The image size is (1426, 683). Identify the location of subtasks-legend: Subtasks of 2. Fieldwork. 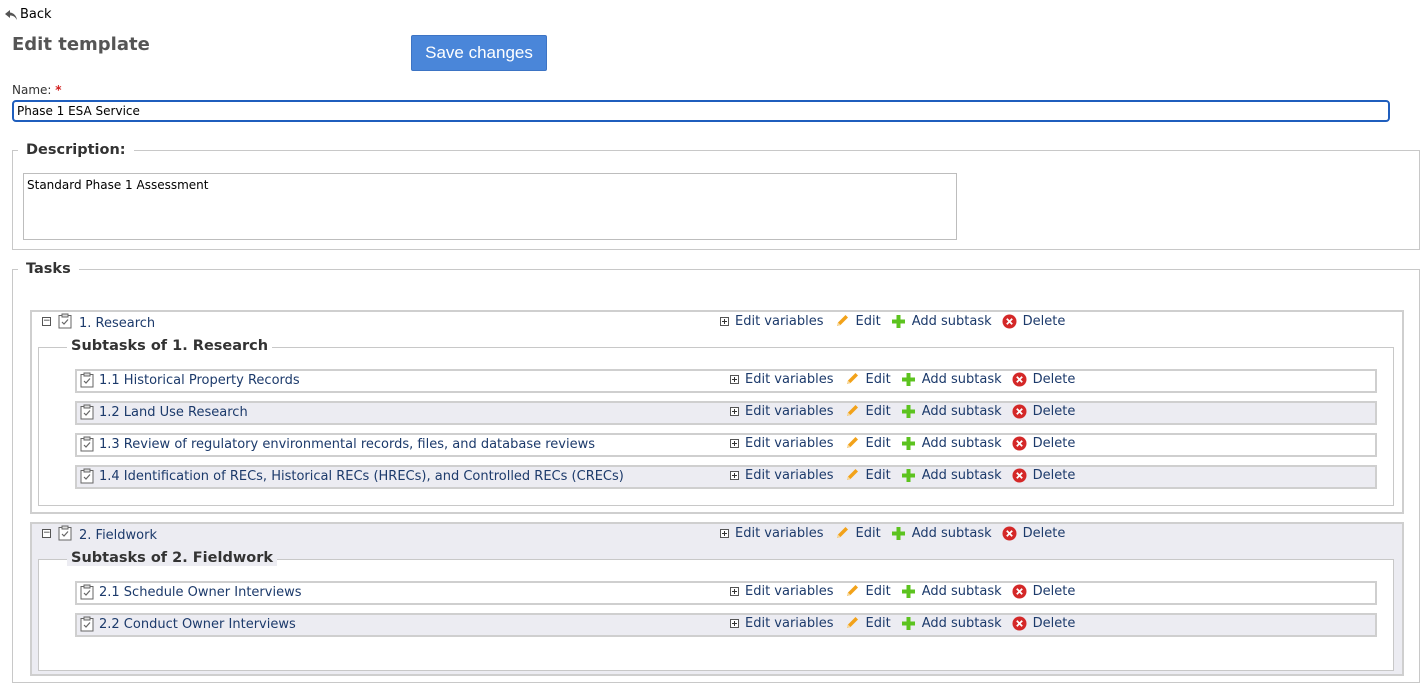
(172, 558).